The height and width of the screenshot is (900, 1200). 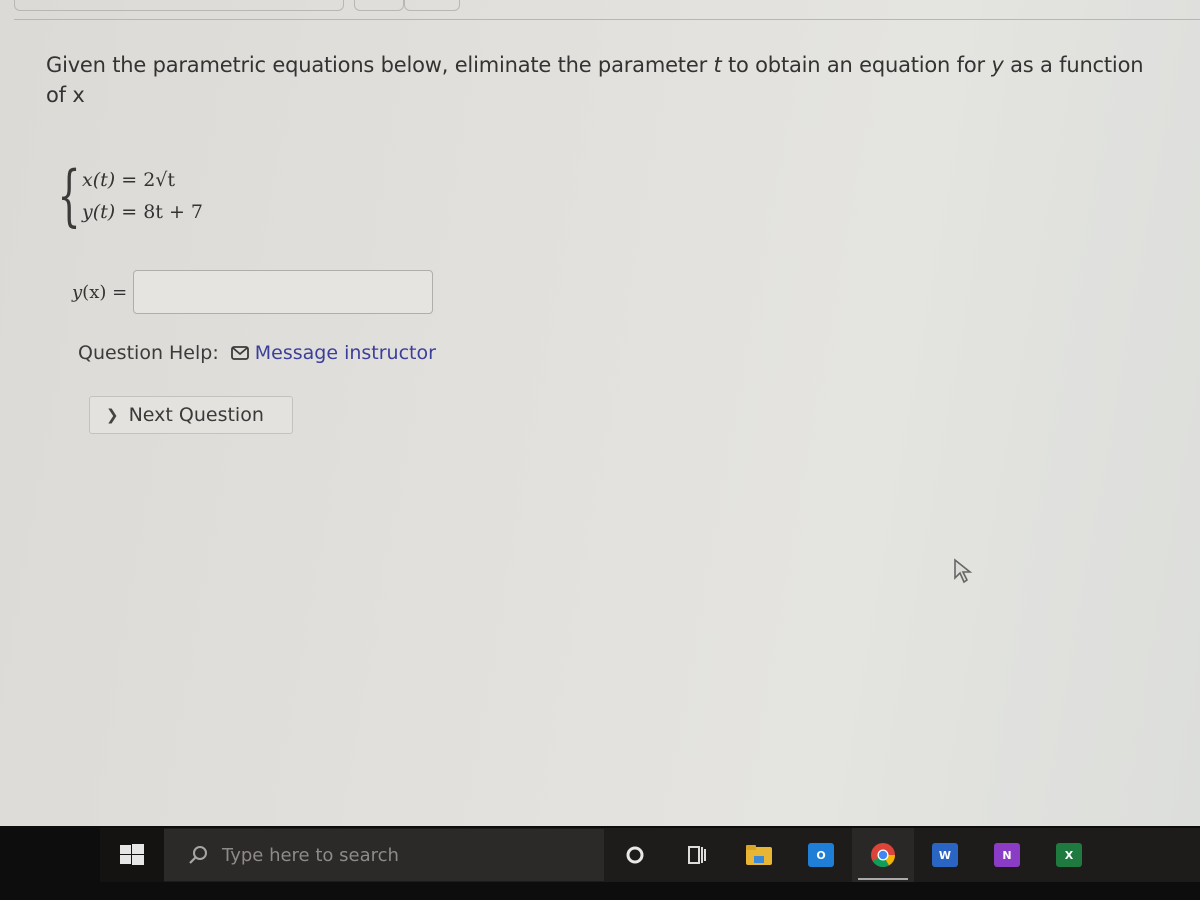 I want to click on mouse-cursor-icon, so click(x=963, y=571).